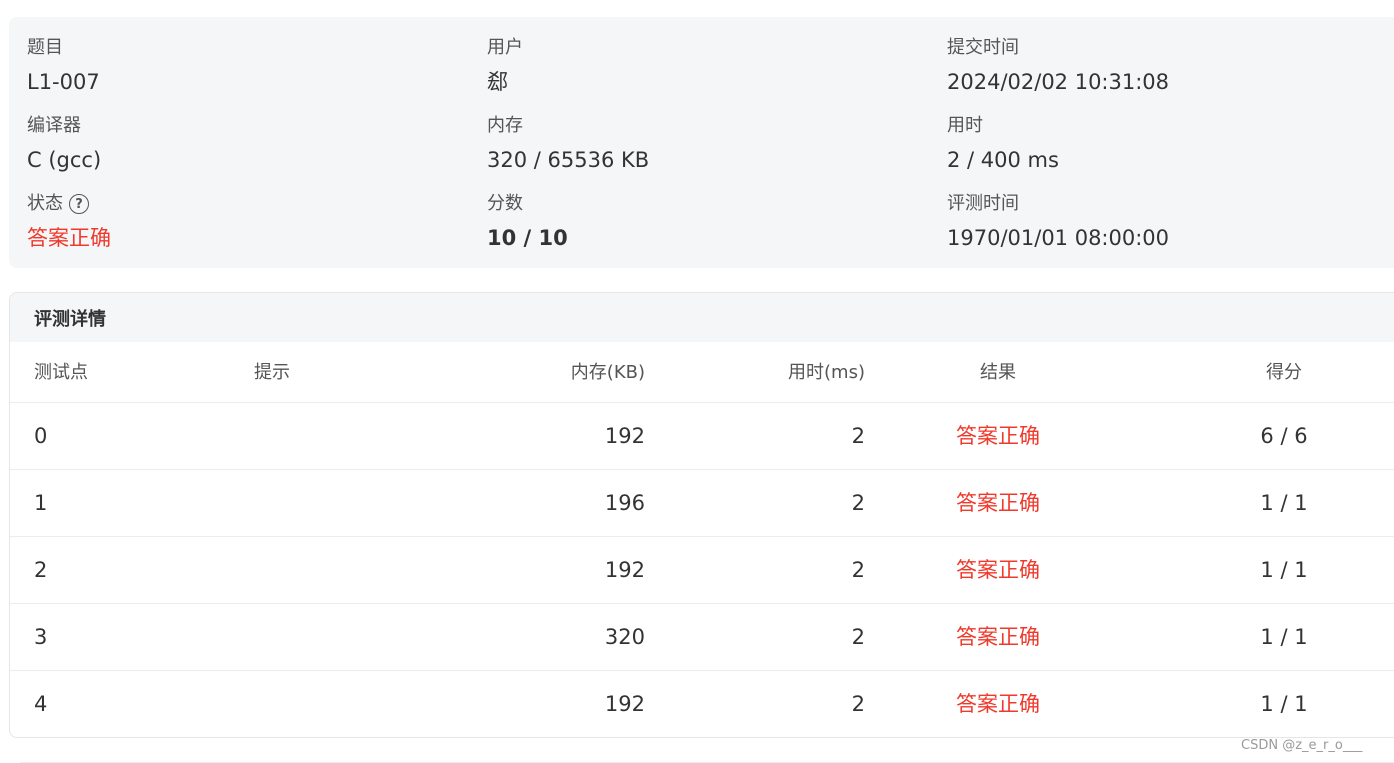  Describe the element at coordinates (1284, 372) in the screenshot. I see `col-score: 得分` at that location.